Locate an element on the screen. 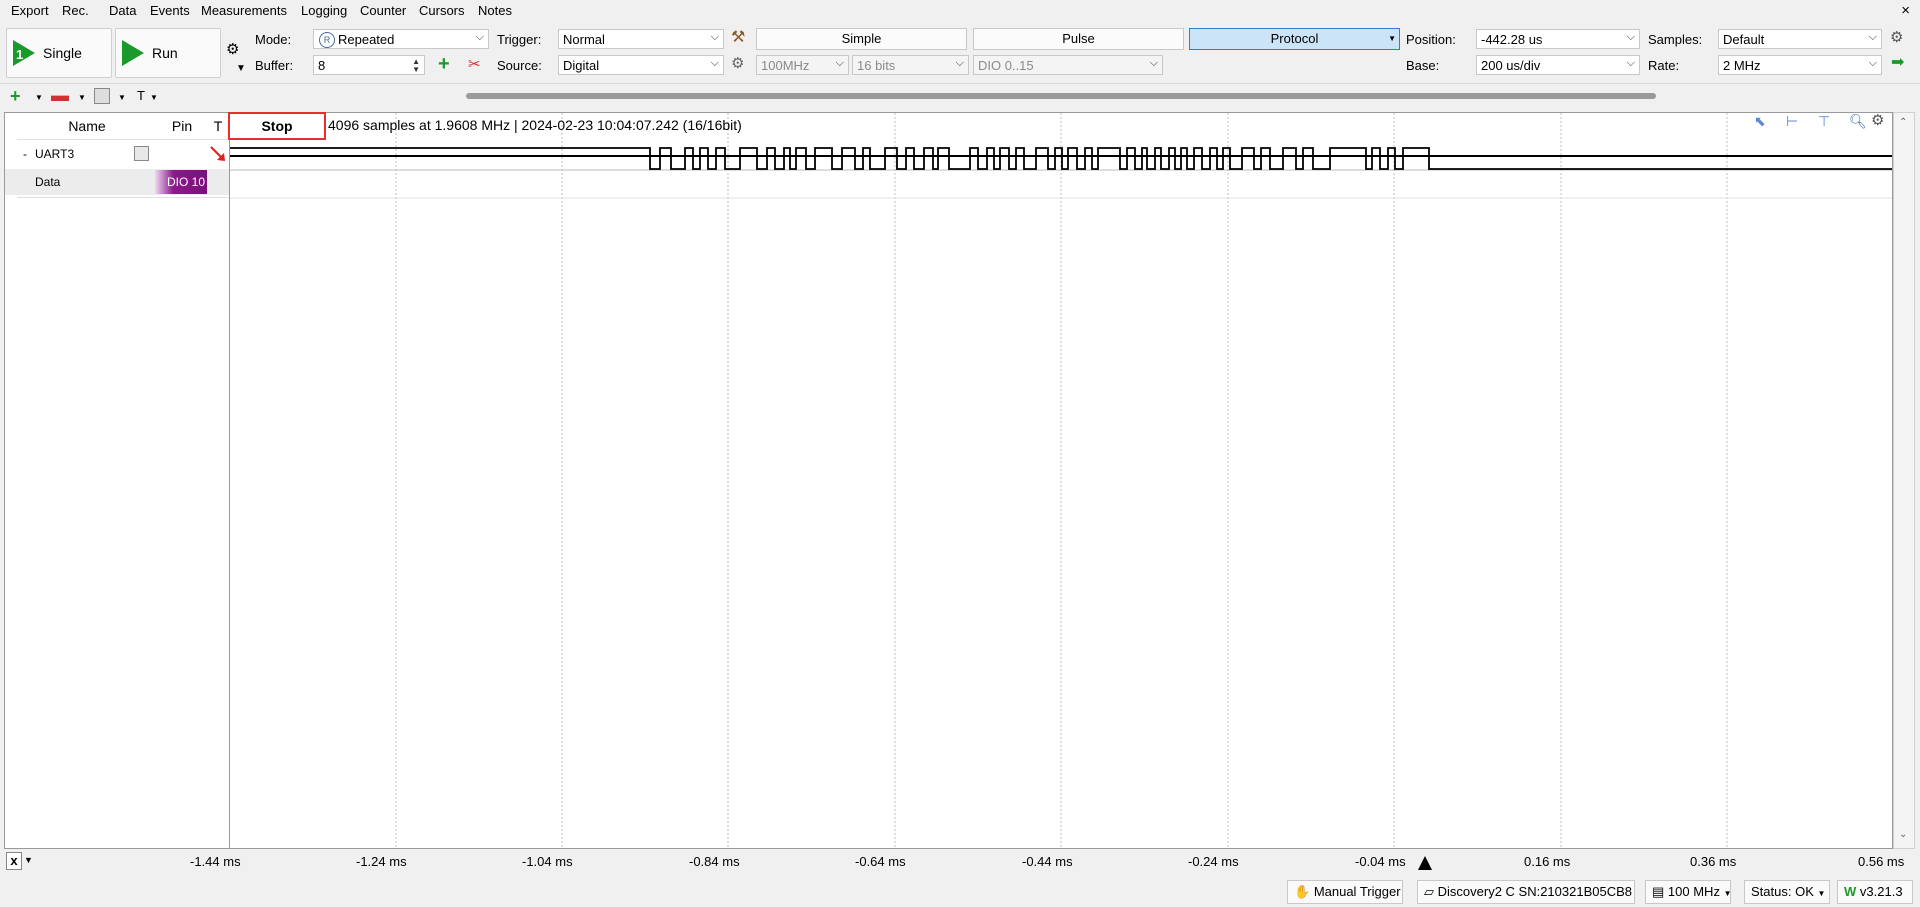 Image resolution: width=1920 pixels, height=907 pixels. channel-toolbar: + ▼ ▬ ▼ ▼ T ▼ is located at coordinates (960, 97).